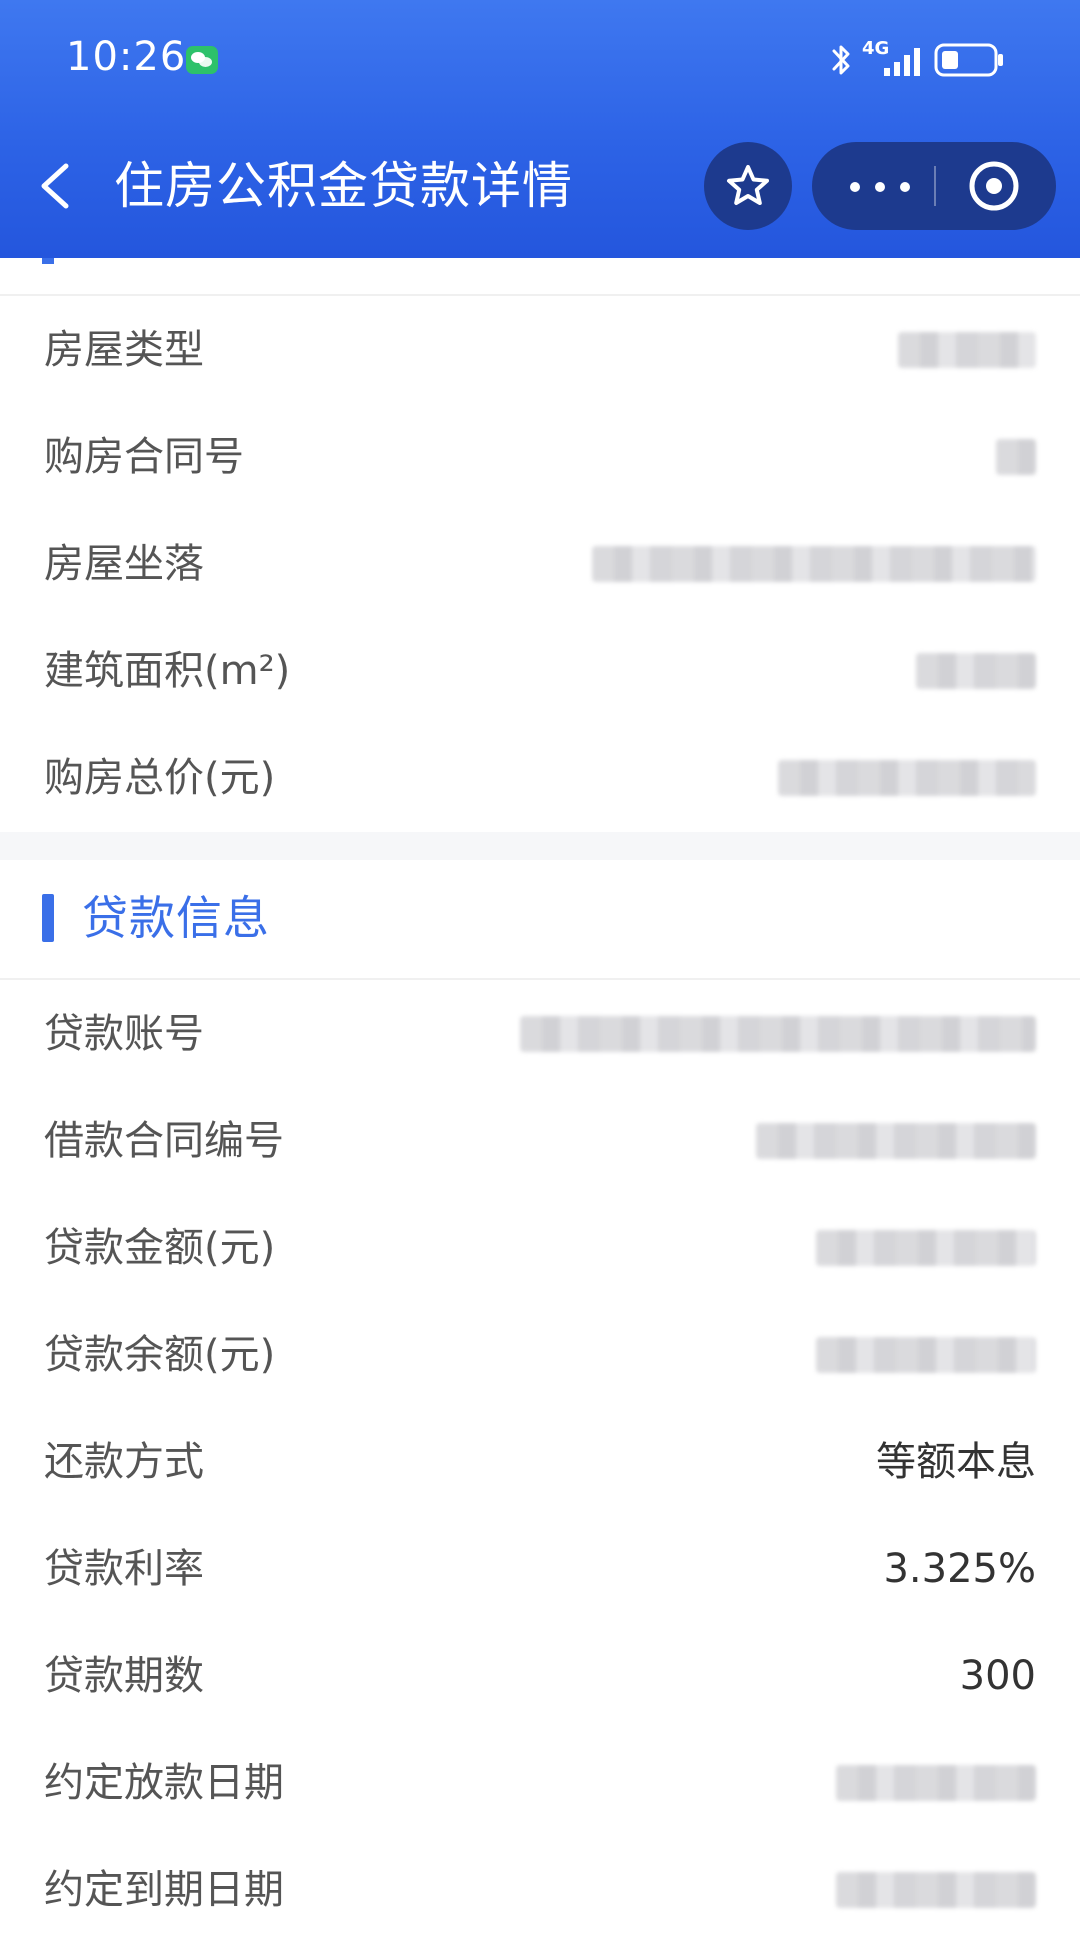 Image resolution: width=1080 pixels, height=1943 pixels. I want to click on loan-amount-row: 贷款金额(元), so click(540, 1247).